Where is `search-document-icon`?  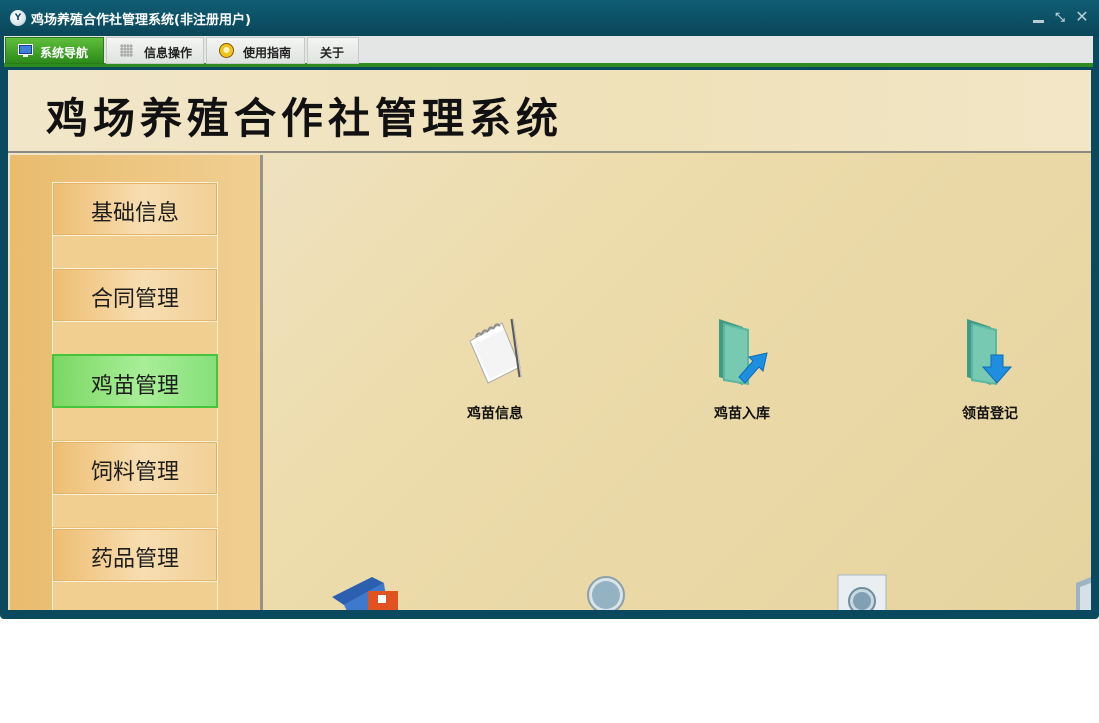 search-document-icon is located at coordinates (861, 591).